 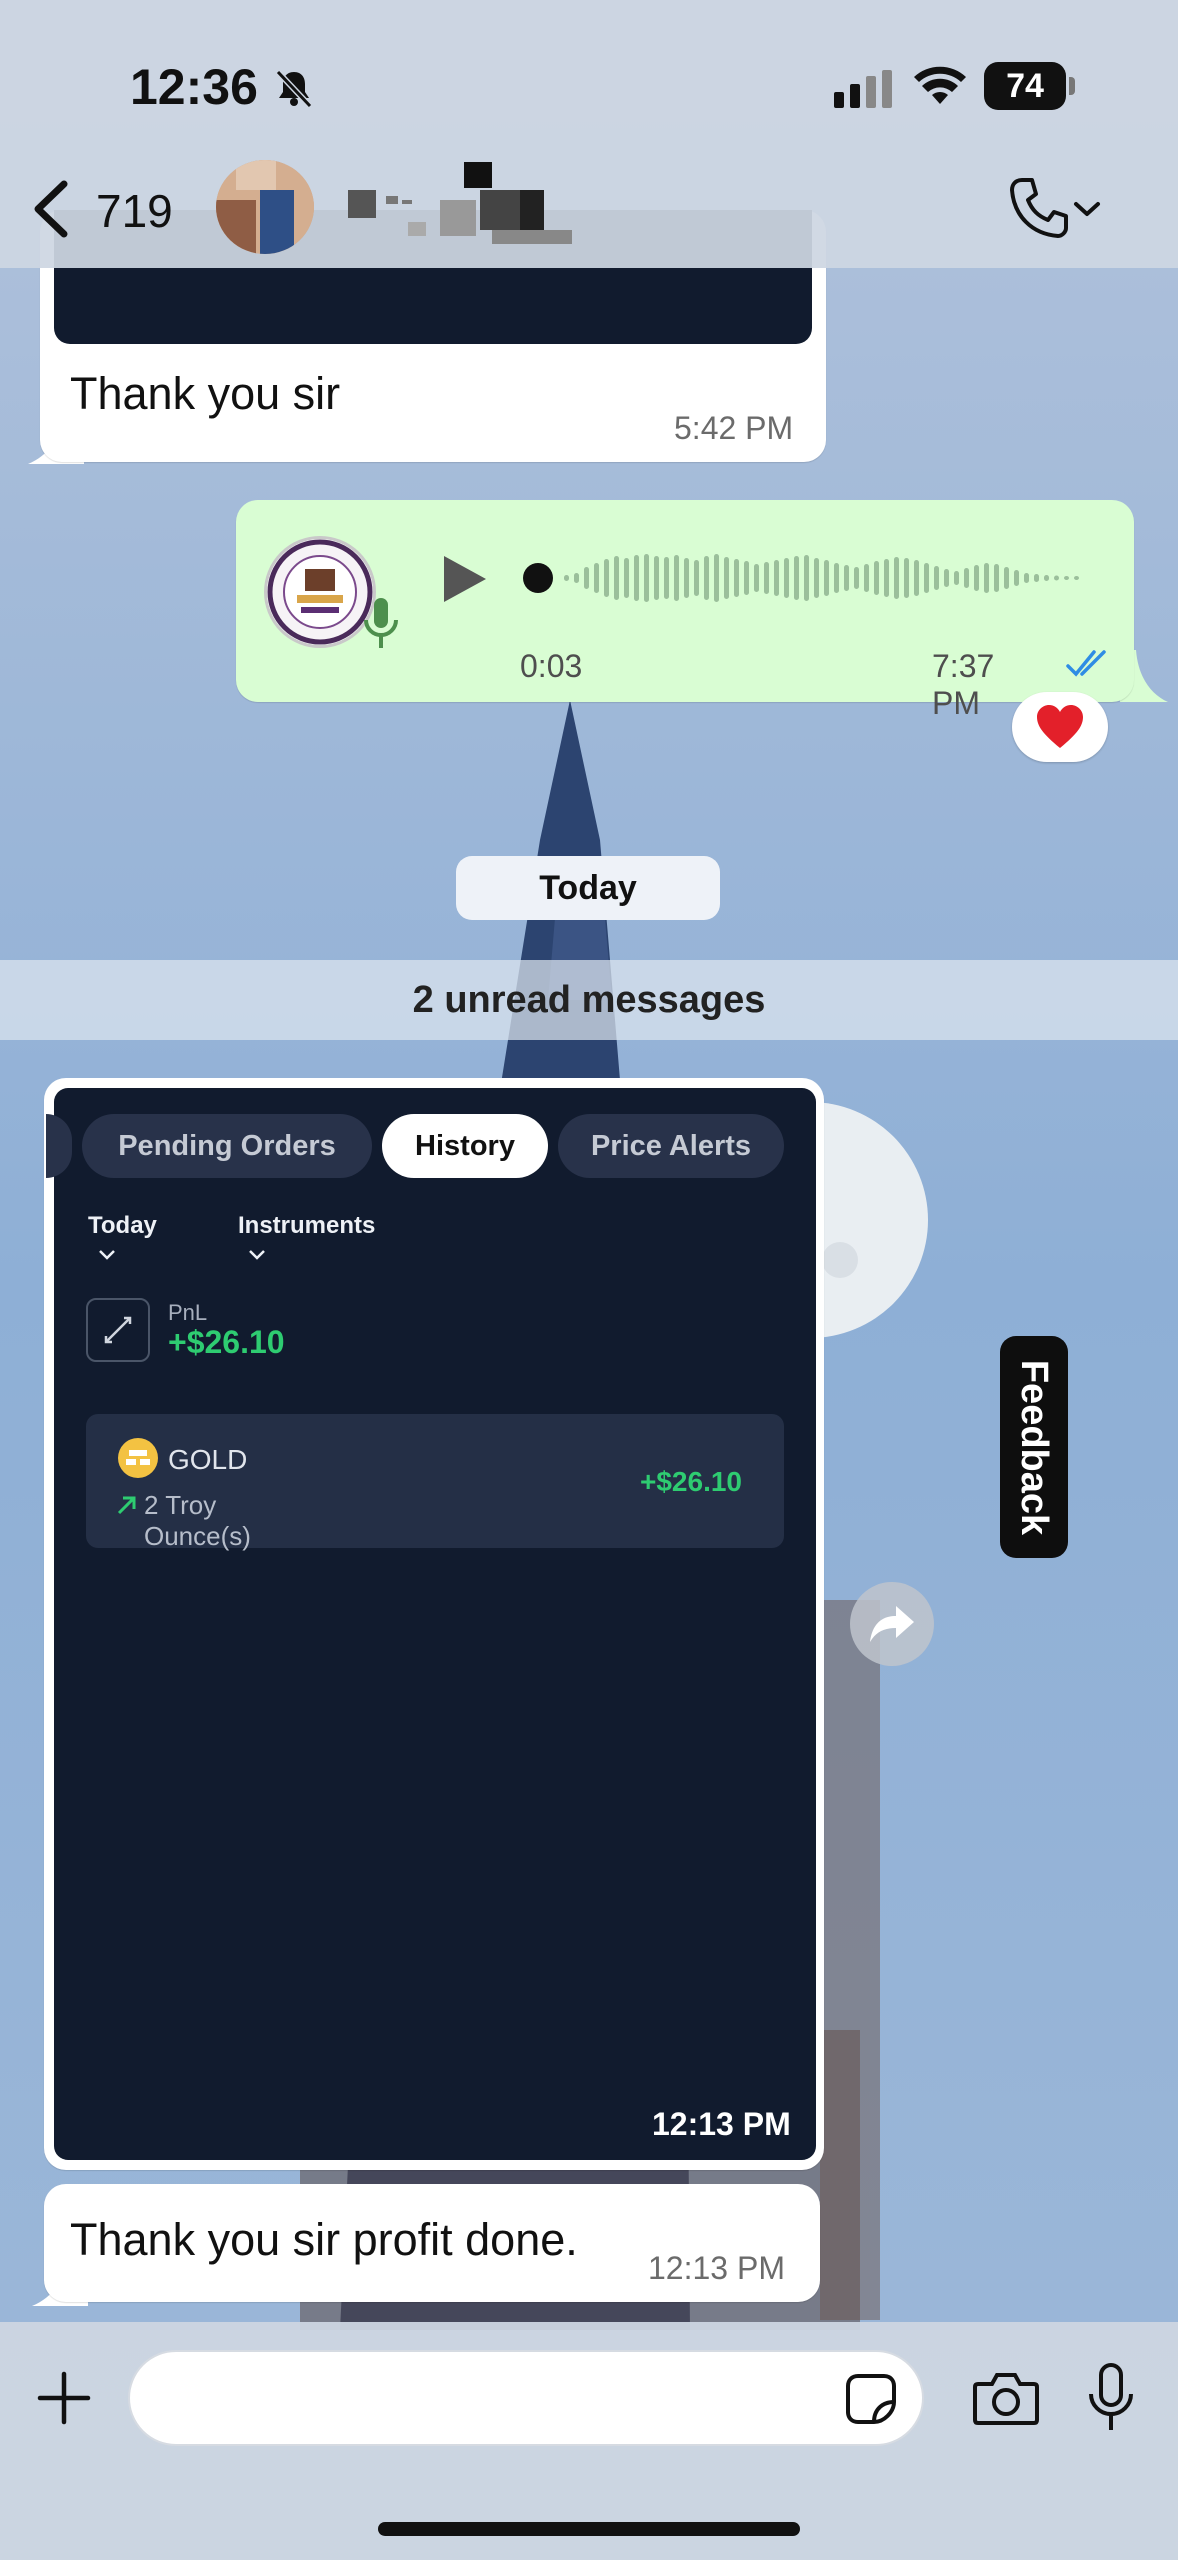 I want to click on phone-icon, so click(x=1038, y=208).